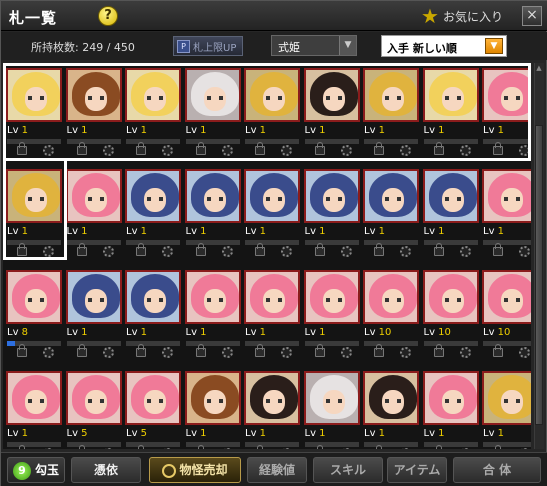 The width and height of the screenshot is (547, 486). Describe the element at coordinates (417, 470) in the screenshot. I see `item-button: アイテム` at that location.